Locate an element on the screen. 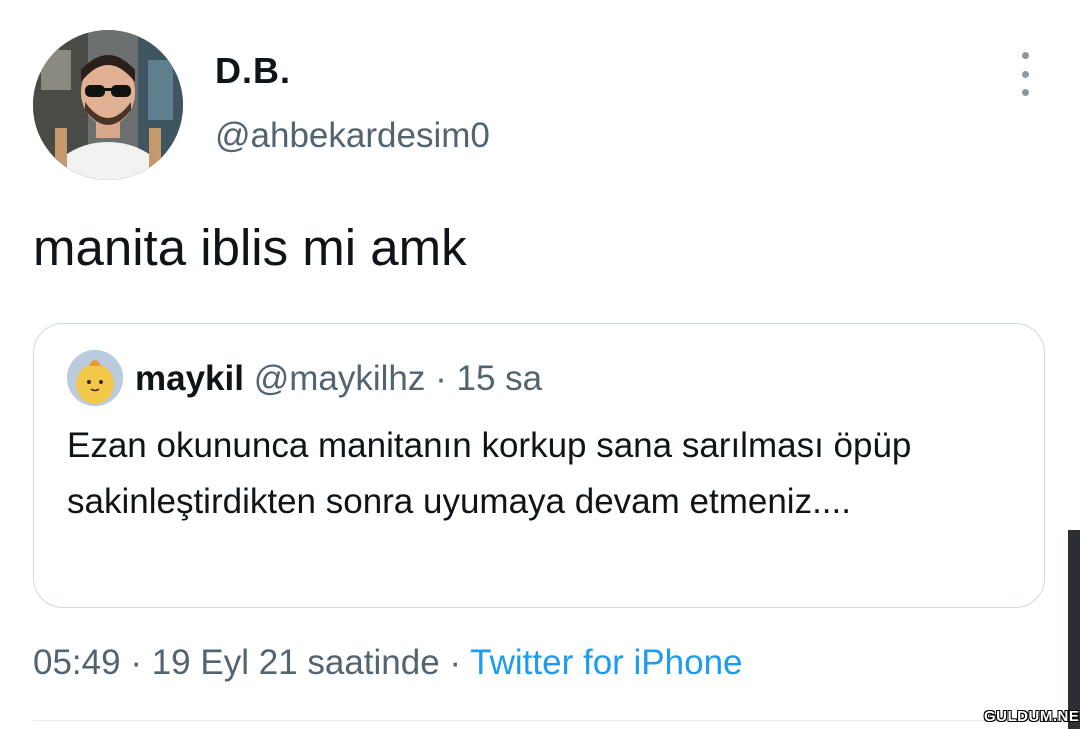 The width and height of the screenshot is (1080, 729). quoted-author-handle: @maykilhz is located at coordinates (340, 378).